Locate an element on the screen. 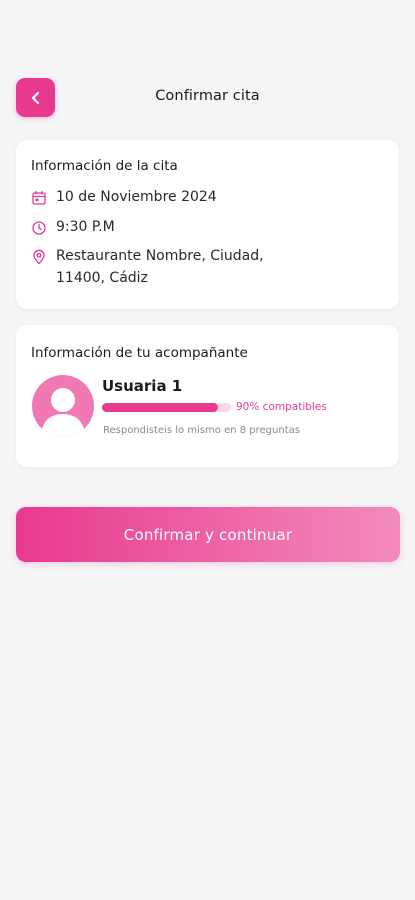 The width and height of the screenshot is (415, 900). location-text: Restaurante Nombre, Ciudad, 11400, Cádiz is located at coordinates (160, 267).